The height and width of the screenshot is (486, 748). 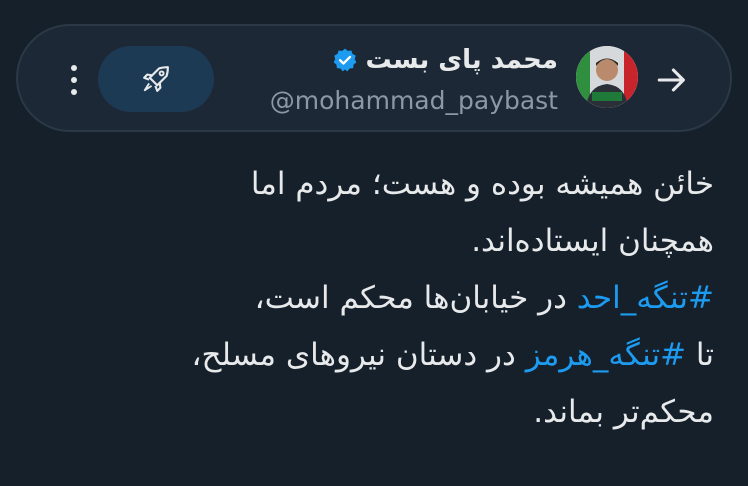 I want to click on tweet-line: تا #تنگه_هرمز در دستان نیروهای مسلح،, so click(x=374, y=355).